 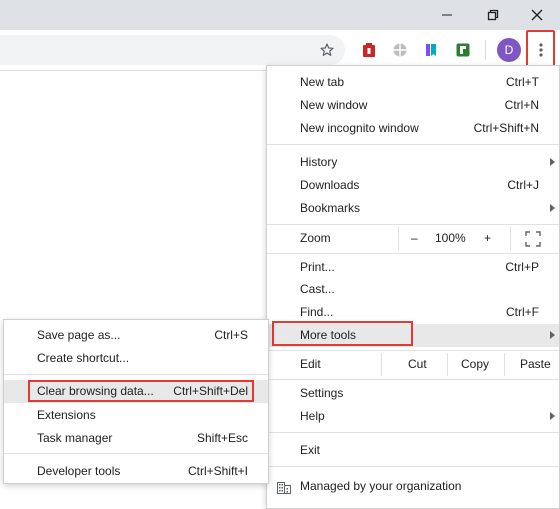 I want to click on building-icon, so click(x=284, y=488).